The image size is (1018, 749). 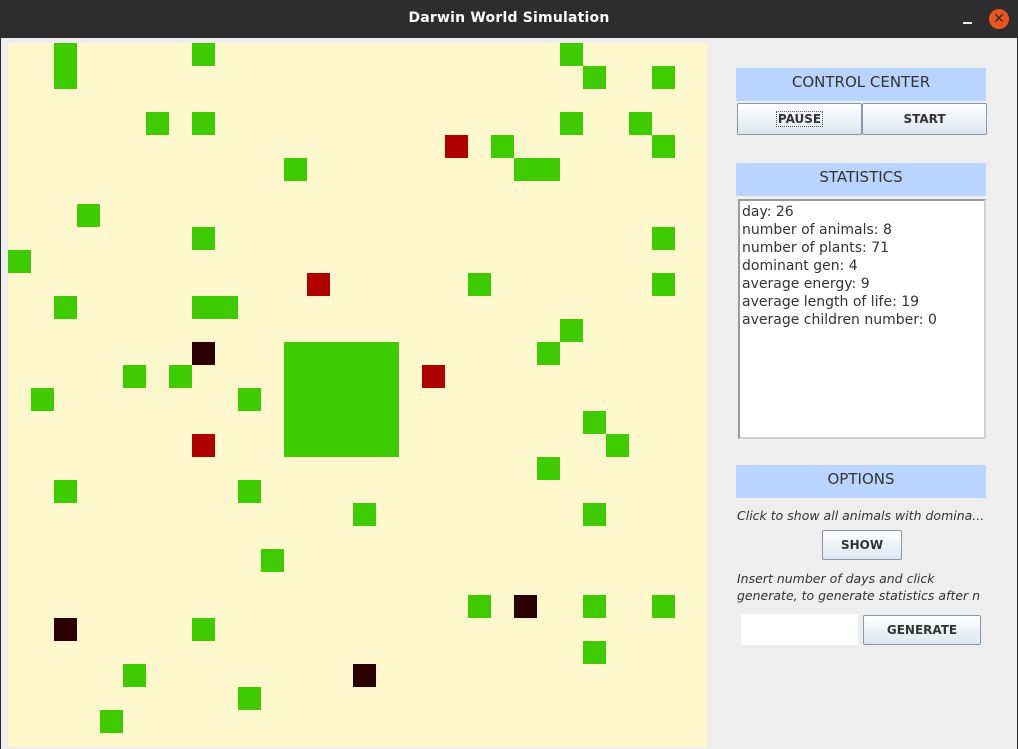 I want to click on stat-animals: number of animals: 8, so click(x=817, y=230).